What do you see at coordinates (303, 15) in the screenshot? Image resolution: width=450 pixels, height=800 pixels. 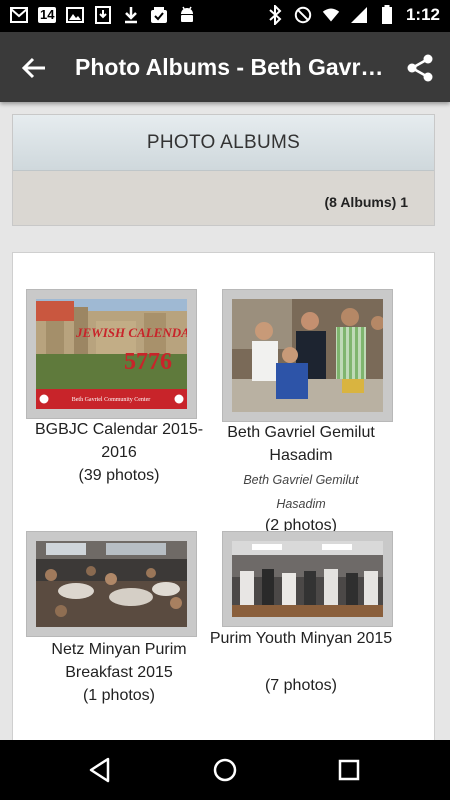 I see `do-not-disturb-icon` at bounding box center [303, 15].